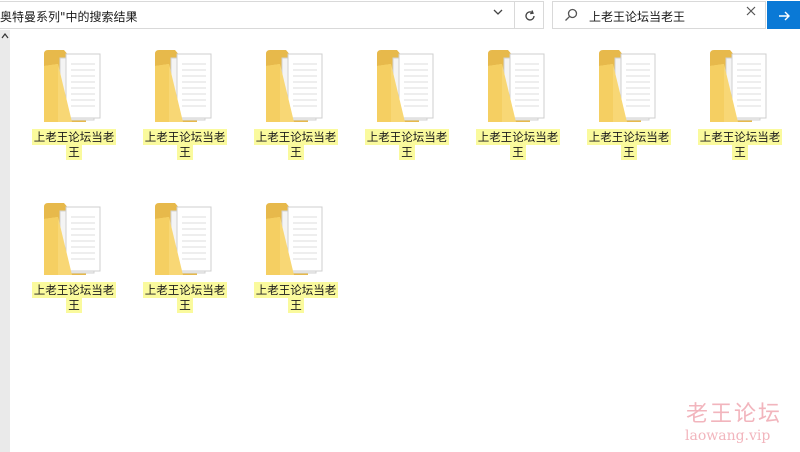  I want to click on search-input: 上老王论坛当老王, so click(637, 16).